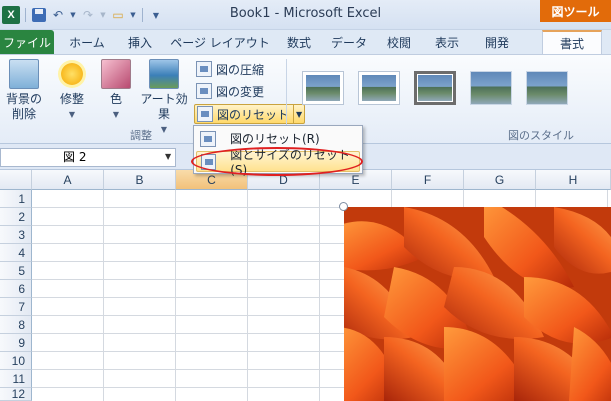 The width and height of the screenshot is (611, 401). What do you see at coordinates (541, 135) in the screenshot?
I see `picture-styles-group-label: 図のスタイル` at bounding box center [541, 135].